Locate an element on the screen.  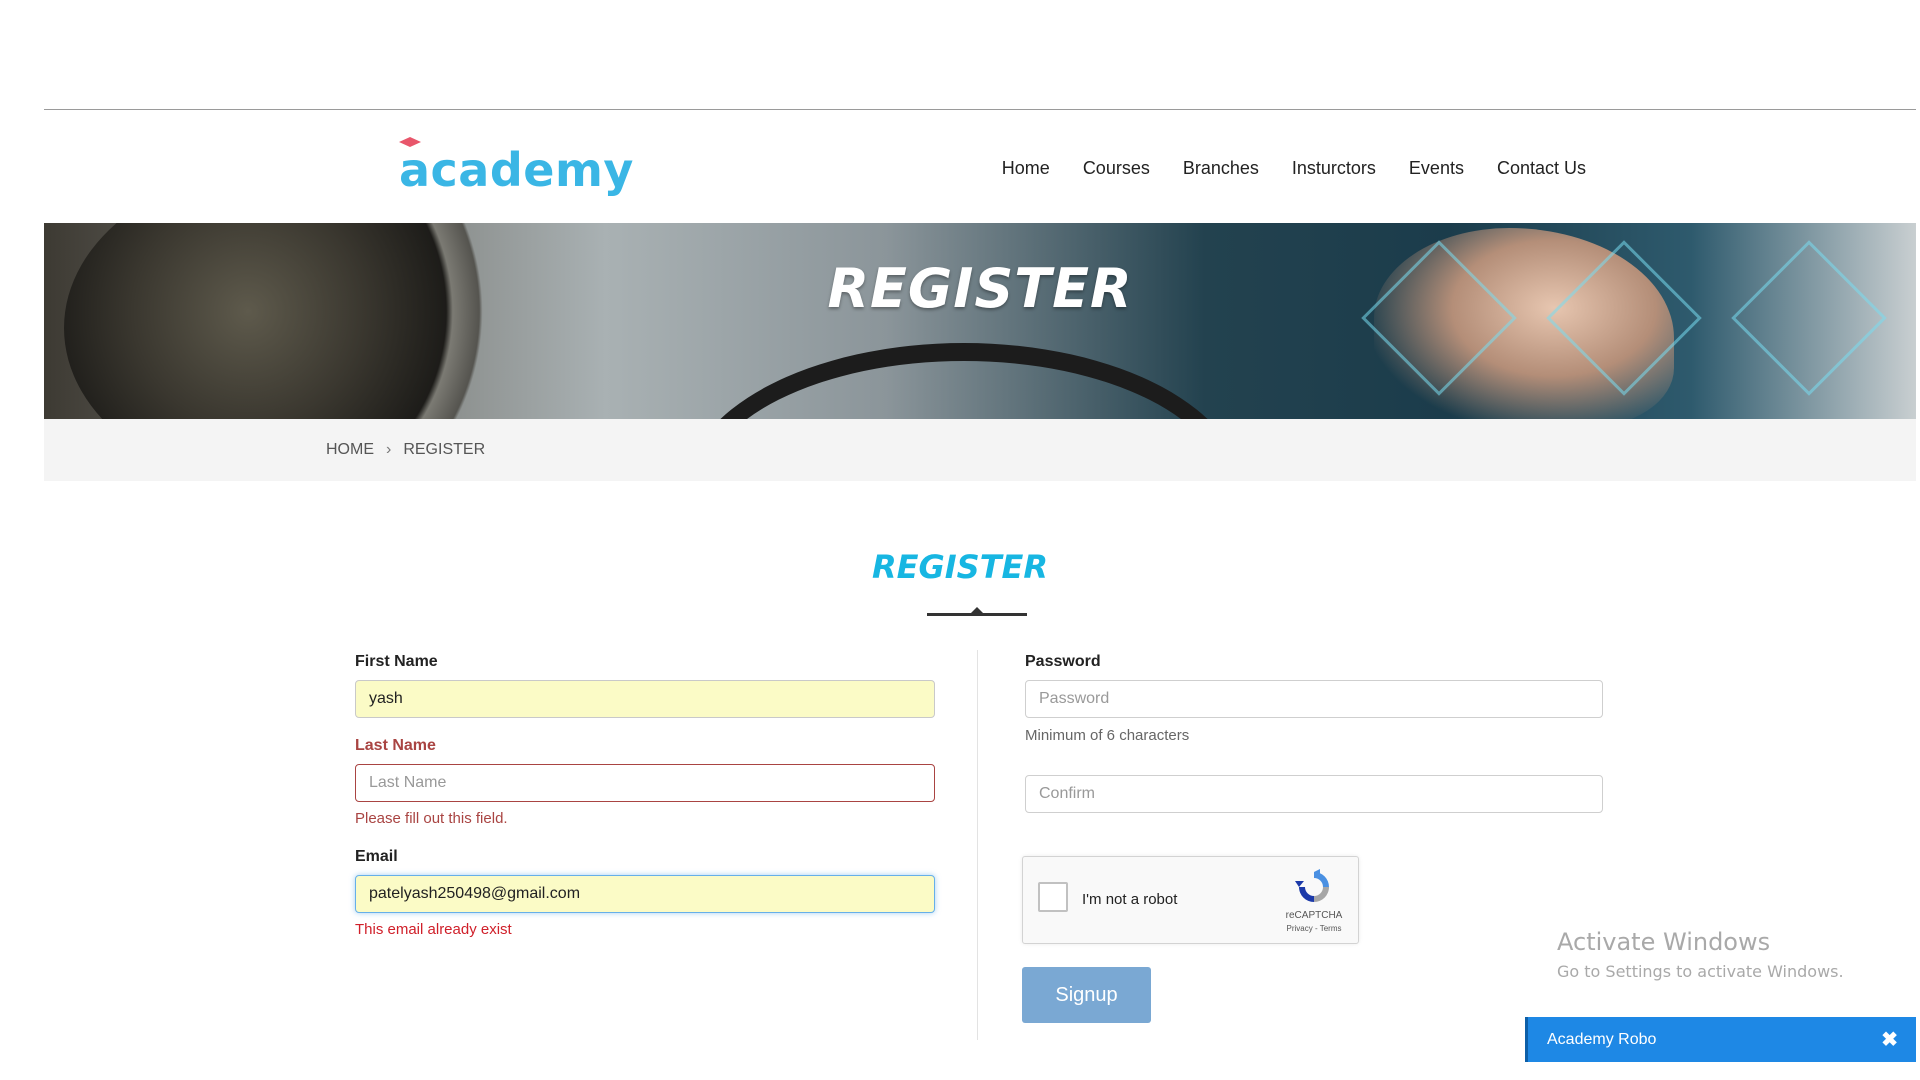
recaptcha-brand: reCAPTCHA is located at coordinates (1314, 915).